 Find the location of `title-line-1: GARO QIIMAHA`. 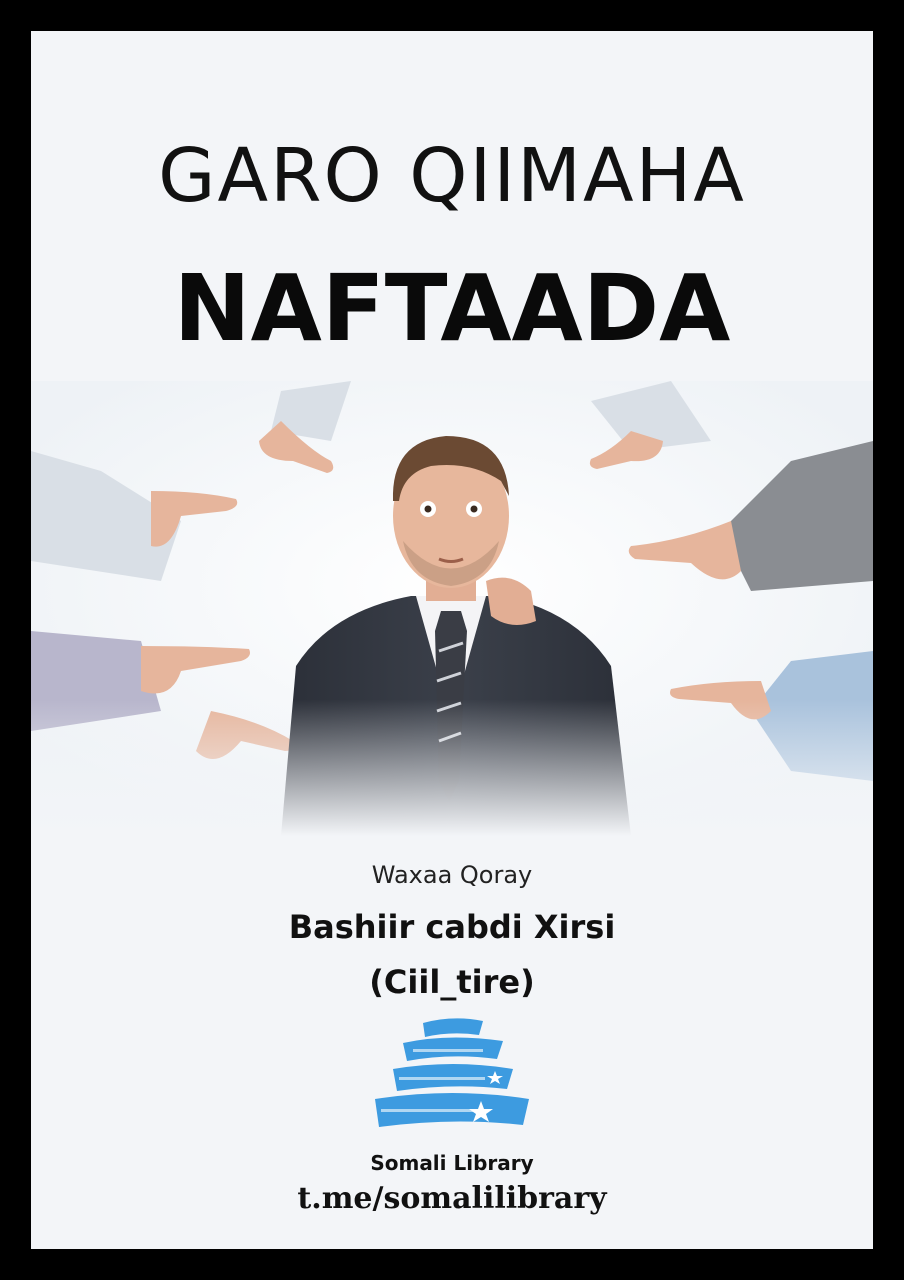

title-line-1: GARO QIIMAHA is located at coordinates (452, 176).